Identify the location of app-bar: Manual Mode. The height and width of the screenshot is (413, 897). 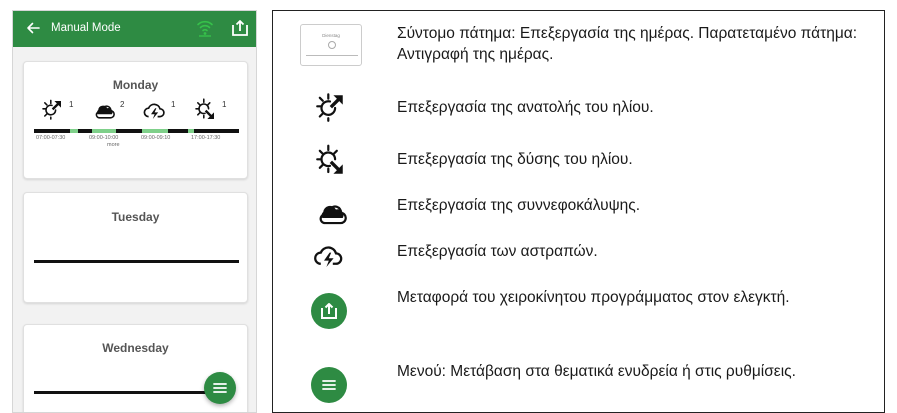
(134, 29).